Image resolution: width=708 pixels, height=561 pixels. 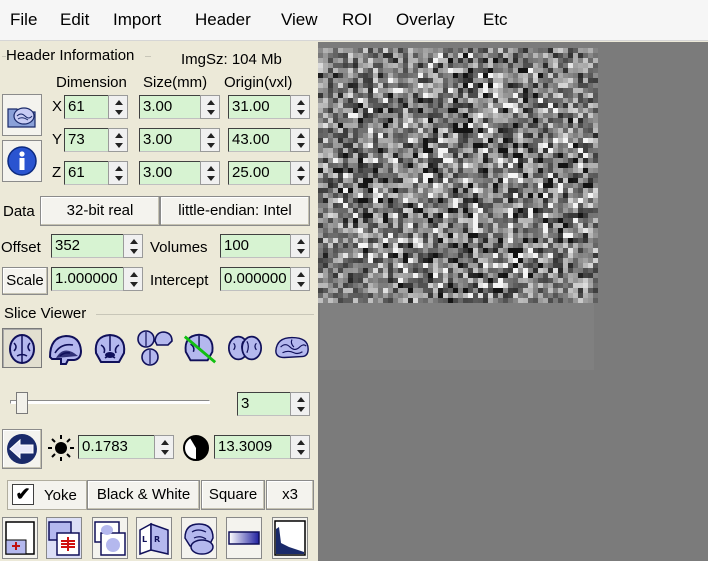 What do you see at coordinates (60, 495) in the screenshot?
I see `yoke-label: Yoke` at bounding box center [60, 495].